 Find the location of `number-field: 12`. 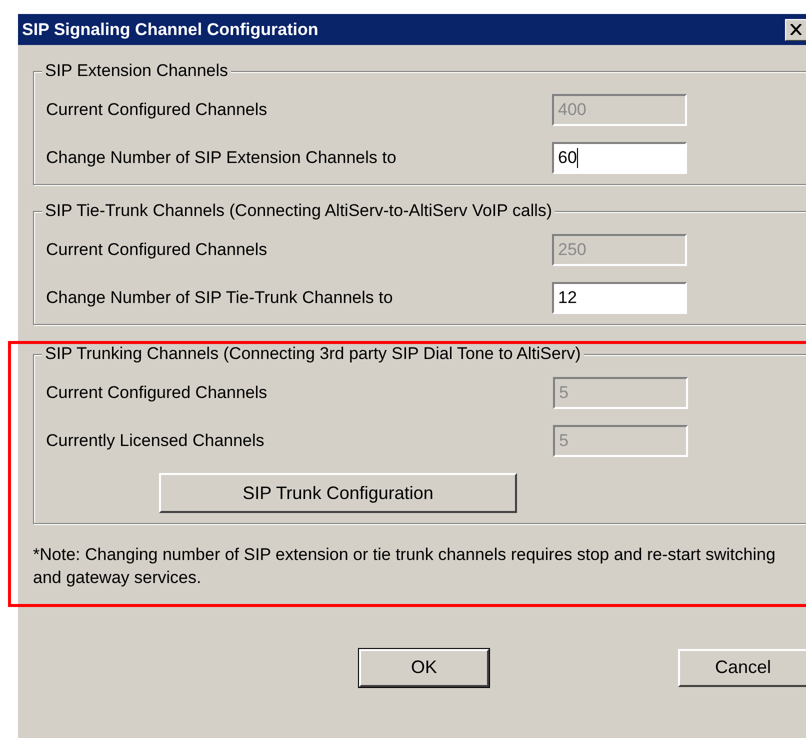

number-field: 12 is located at coordinates (619, 298).